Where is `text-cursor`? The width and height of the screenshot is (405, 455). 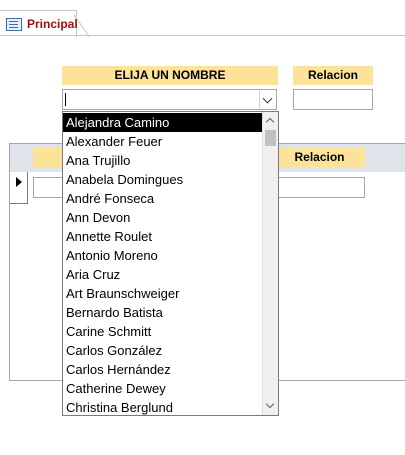
text-cursor is located at coordinates (65, 99).